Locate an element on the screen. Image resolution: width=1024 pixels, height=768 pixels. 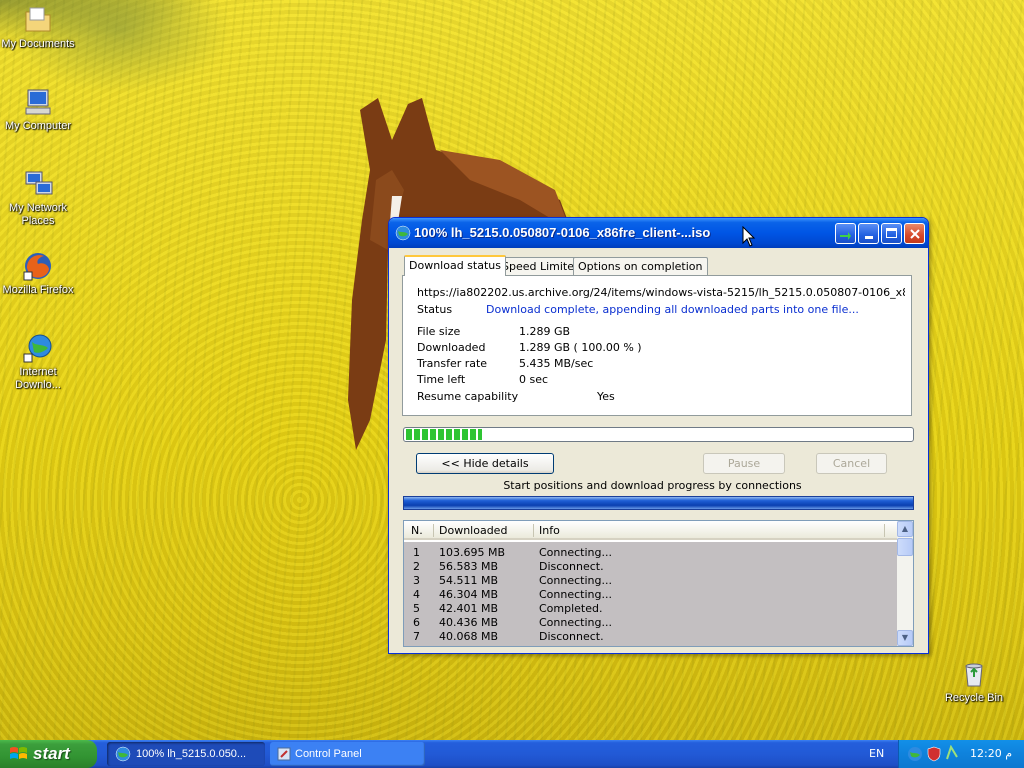
table-row: 5 42.401 MB Completed. is located at coordinates (651, 609).